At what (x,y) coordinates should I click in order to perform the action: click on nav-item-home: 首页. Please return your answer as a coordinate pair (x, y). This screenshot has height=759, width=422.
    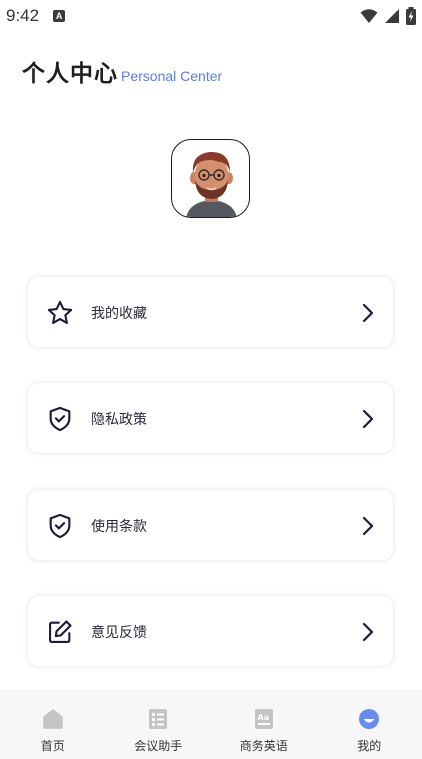
    Looking at the image, I should click on (53, 725).